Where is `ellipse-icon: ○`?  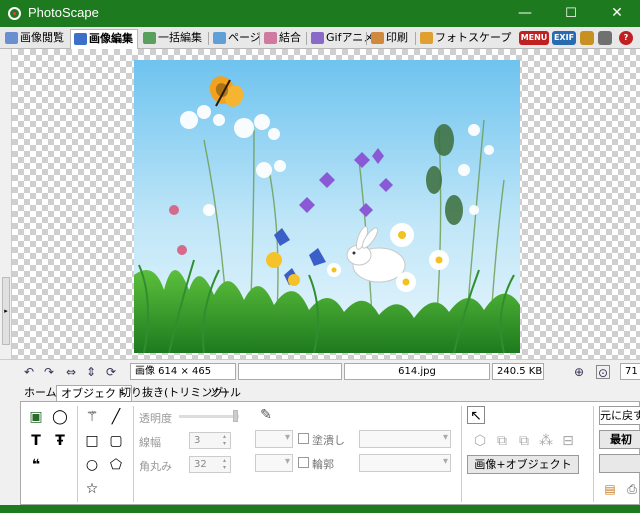
ellipse-icon: ○ is located at coordinates (92, 465).